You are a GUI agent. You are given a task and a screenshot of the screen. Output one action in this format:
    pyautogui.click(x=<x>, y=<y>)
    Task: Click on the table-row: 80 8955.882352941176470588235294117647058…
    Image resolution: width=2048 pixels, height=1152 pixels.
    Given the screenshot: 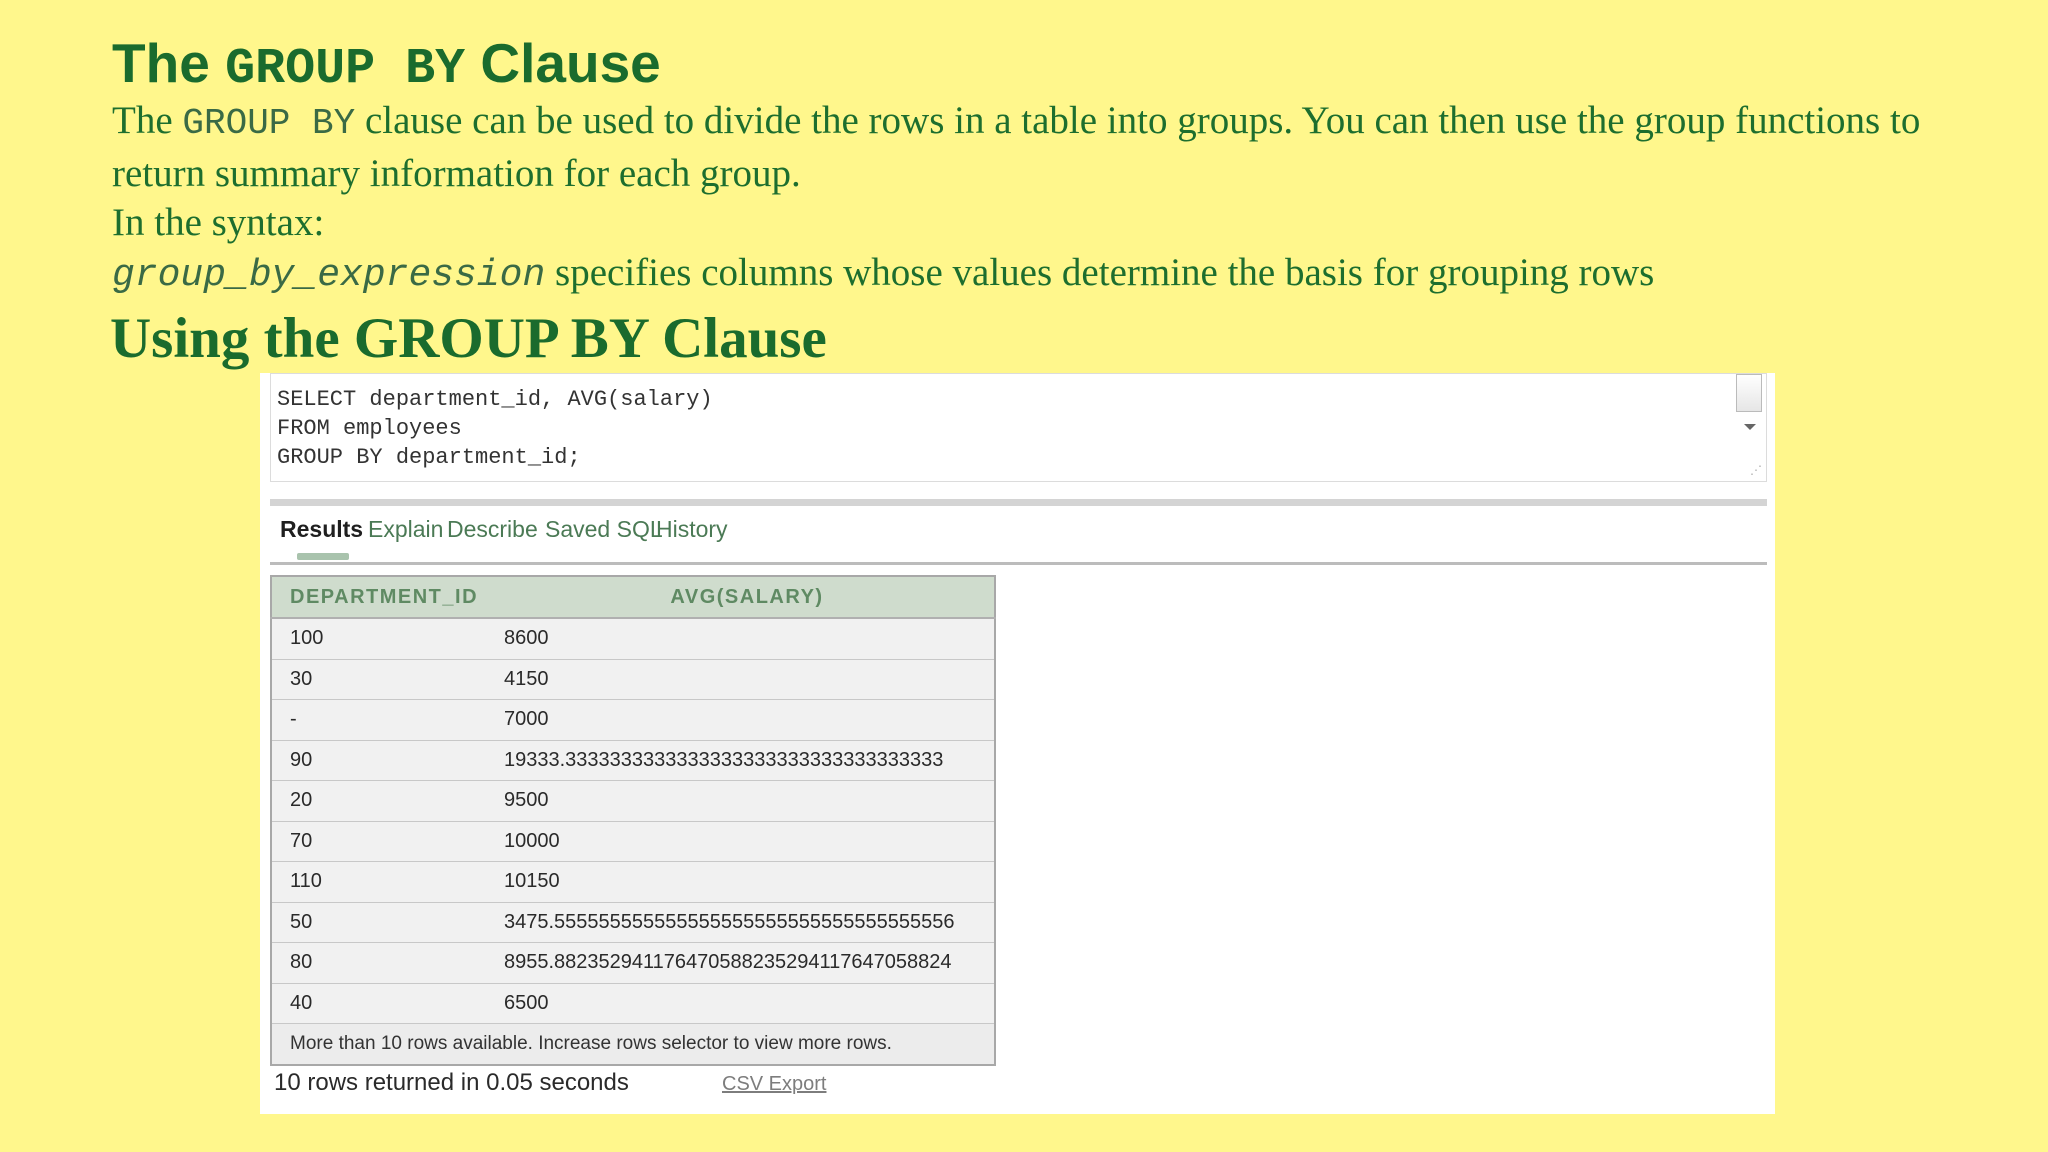 What is the action you would take?
    pyautogui.click(x=633, y=963)
    